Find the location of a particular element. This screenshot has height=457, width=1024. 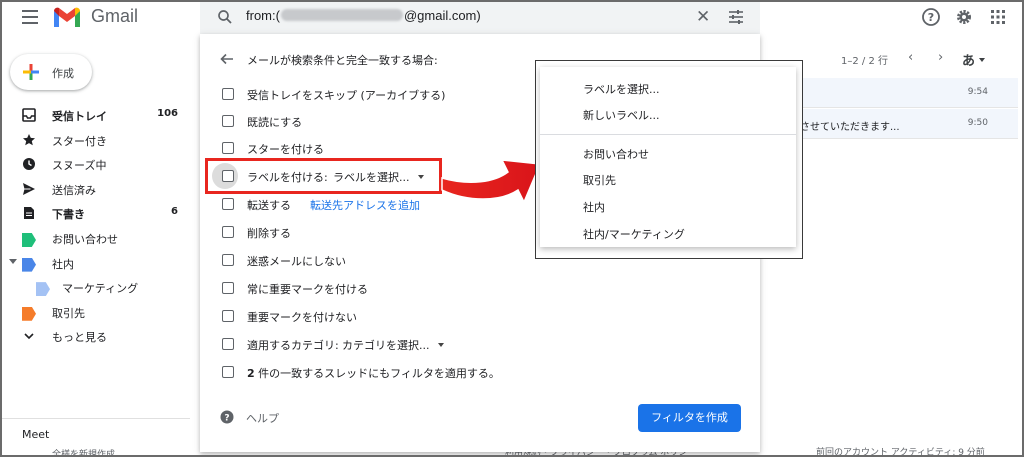

match-count: 2 is located at coordinates (251, 373).